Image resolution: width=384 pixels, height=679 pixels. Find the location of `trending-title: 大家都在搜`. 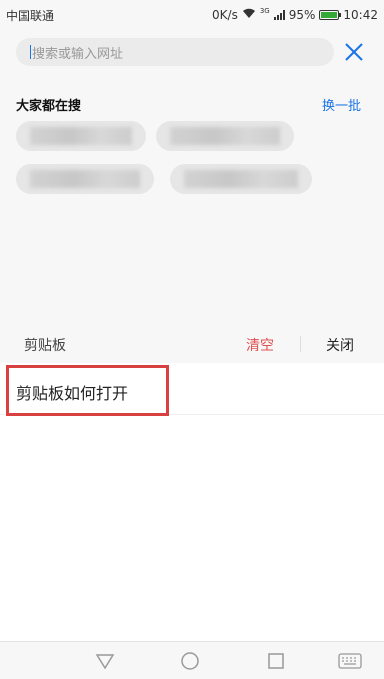

trending-title: 大家都在搜 is located at coordinates (49, 106).